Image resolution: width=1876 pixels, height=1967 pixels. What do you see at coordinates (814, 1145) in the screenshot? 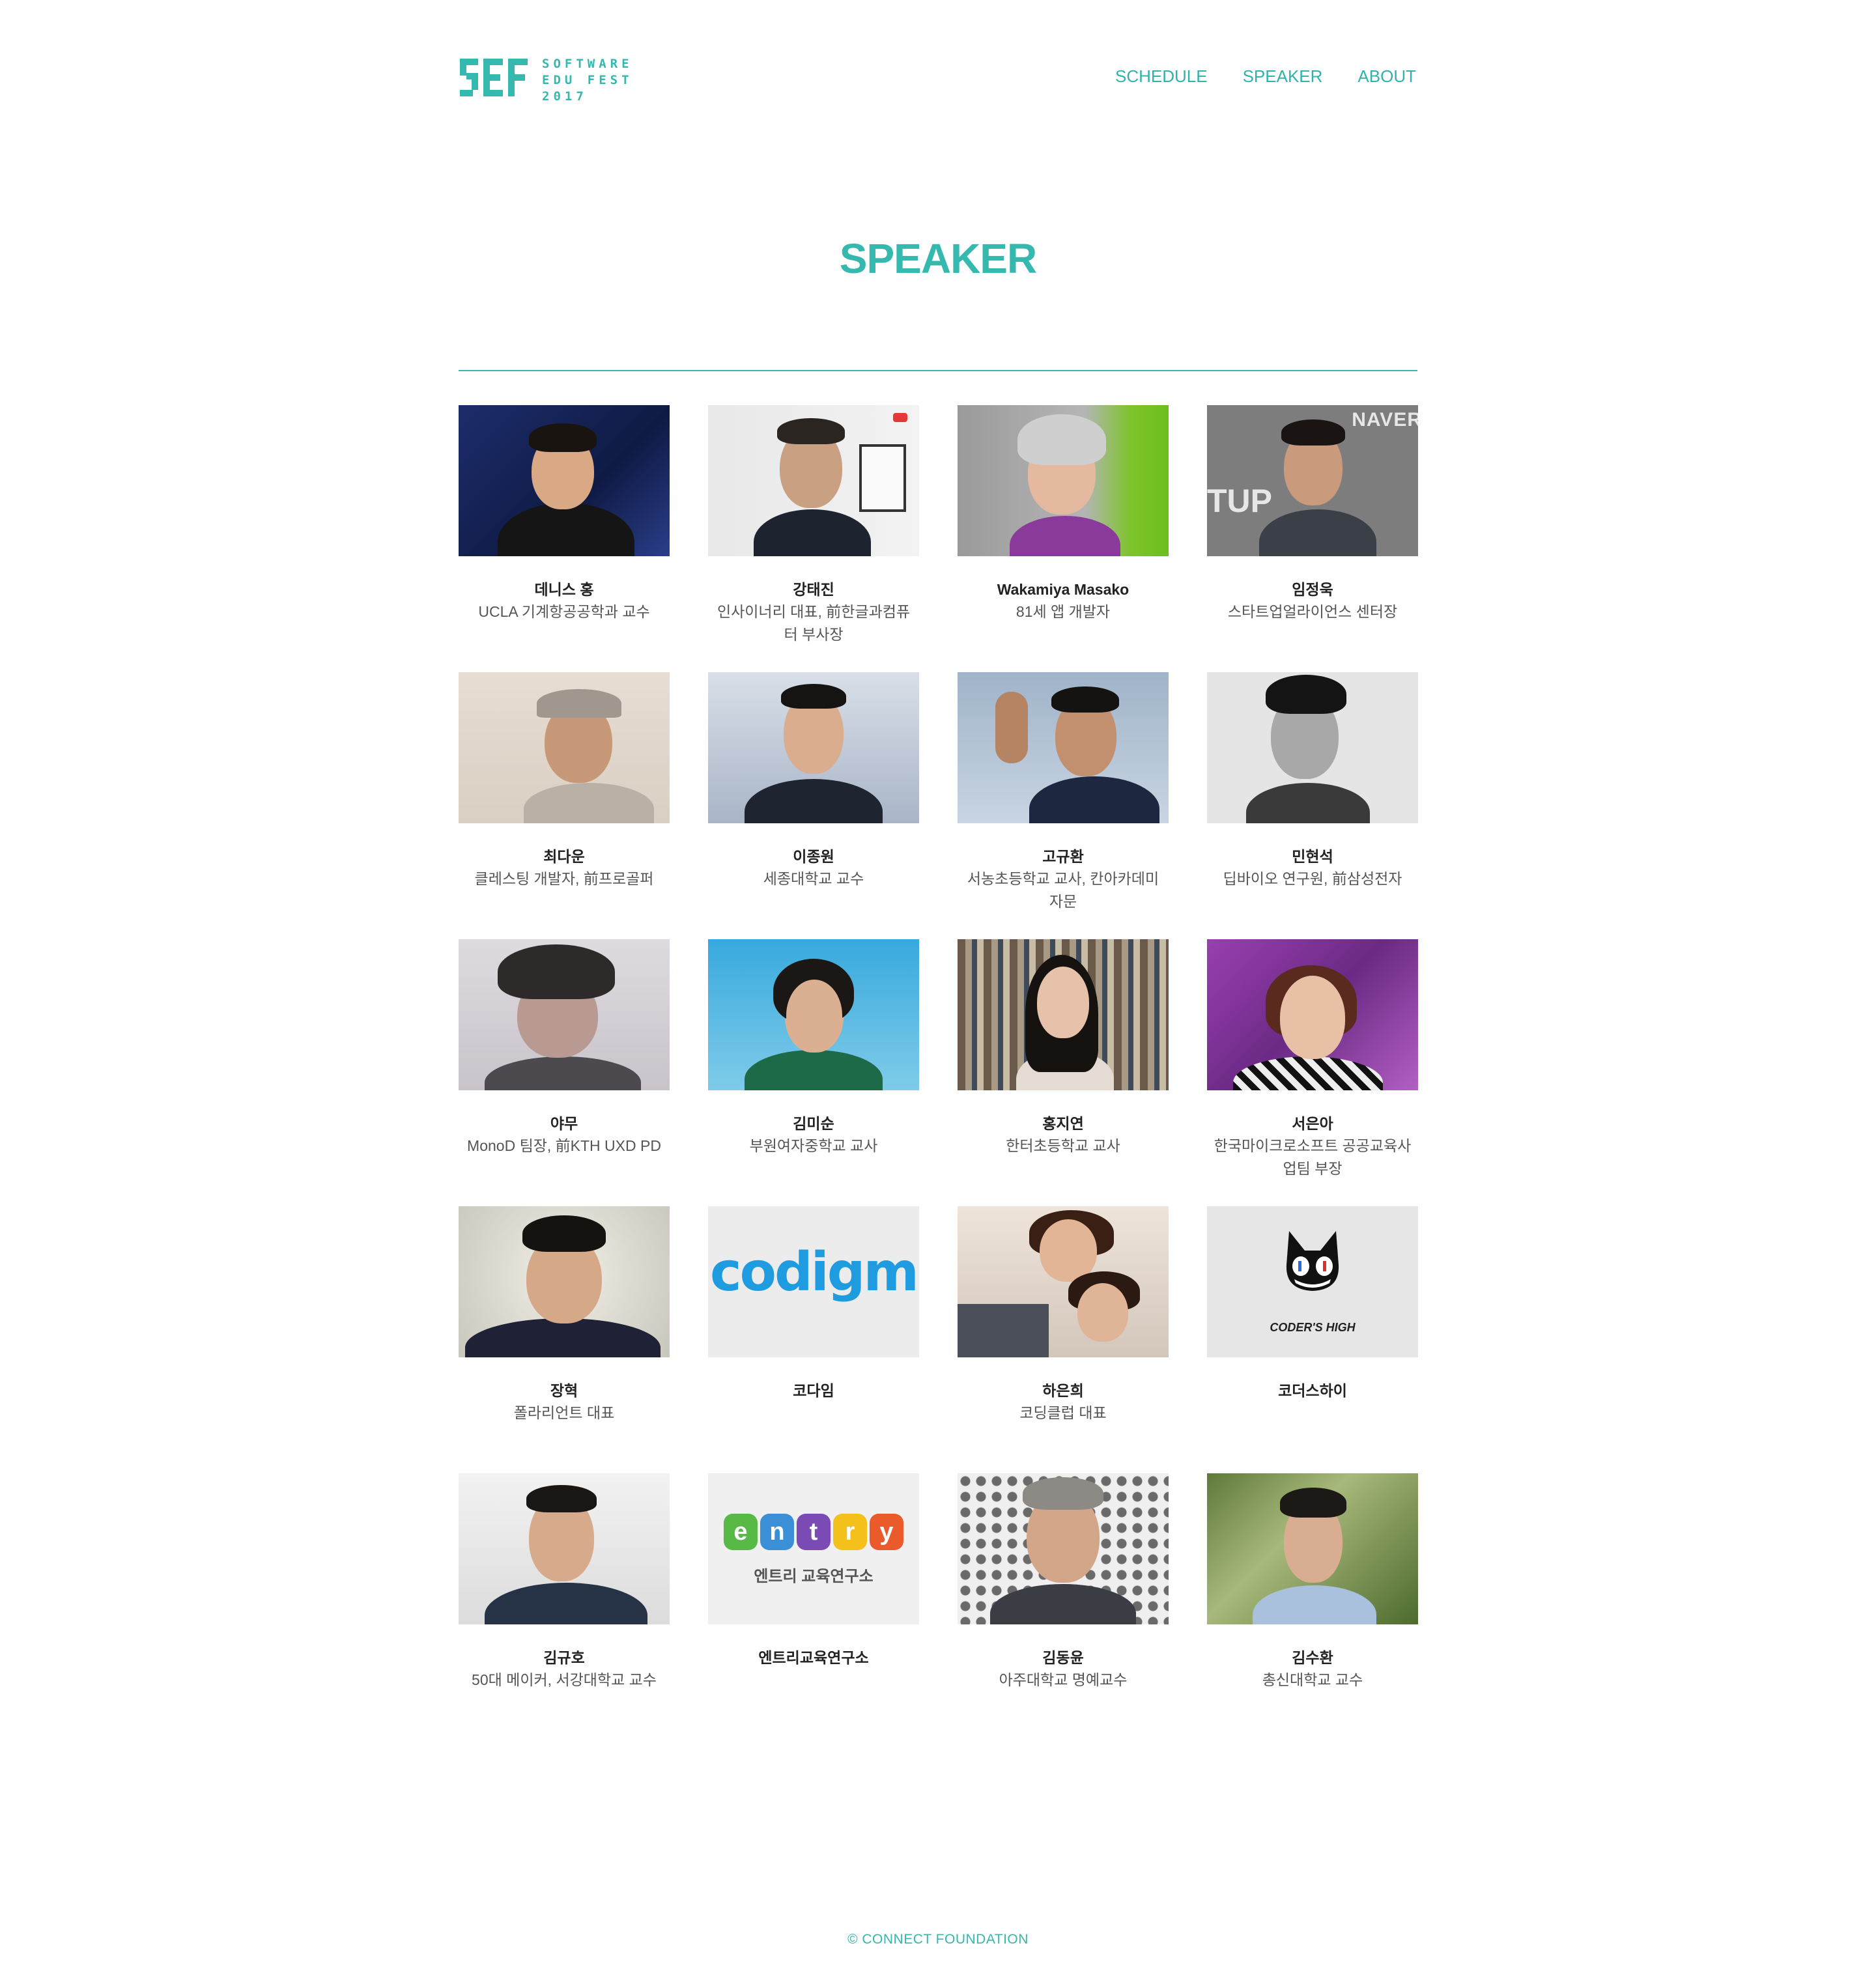
I see `speaker-role: 부원여자중학교 교사` at bounding box center [814, 1145].